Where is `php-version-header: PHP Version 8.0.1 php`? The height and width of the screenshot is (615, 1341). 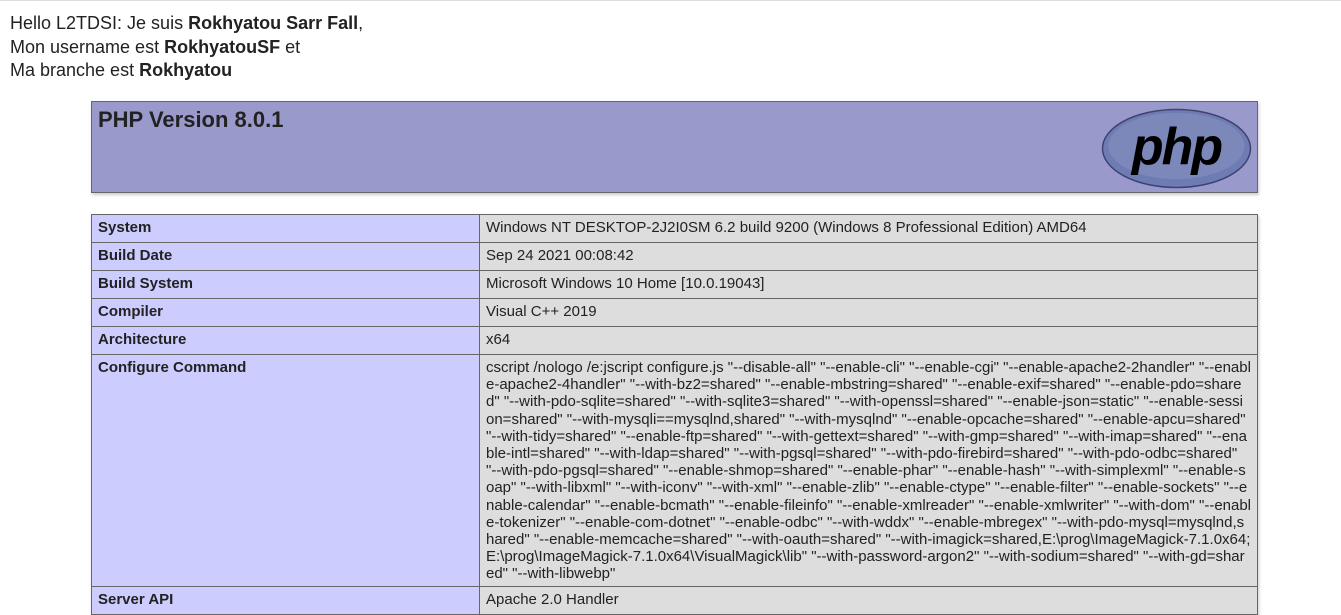 php-version-header: PHP Version 8.0.1 php is located at coordinates (674, 147).